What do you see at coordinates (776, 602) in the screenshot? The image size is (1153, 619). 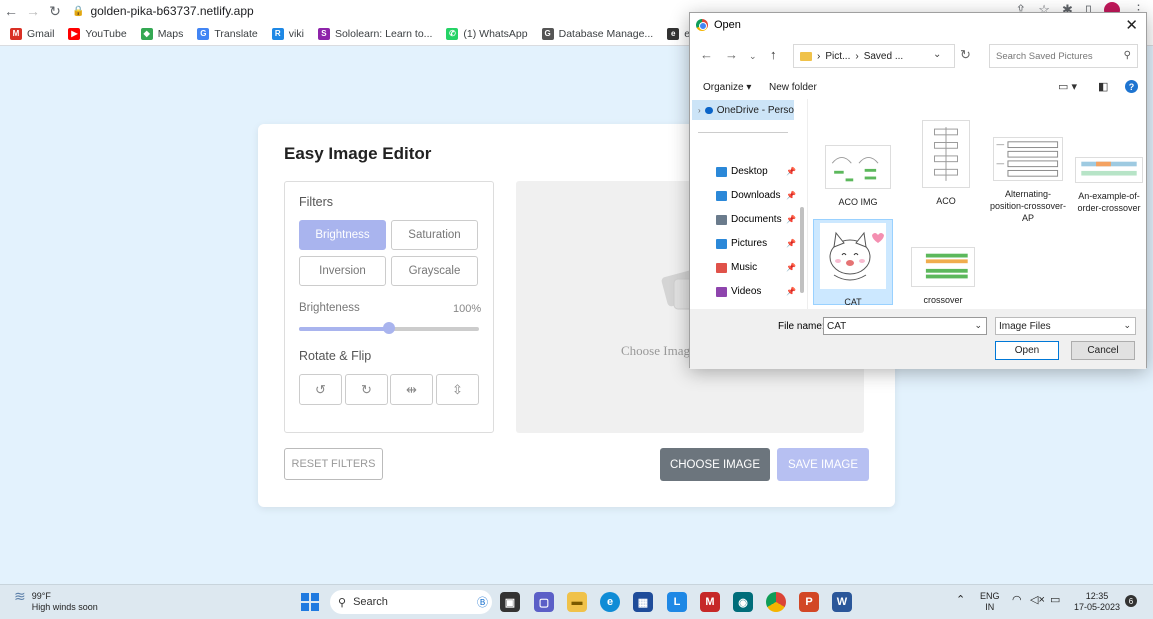 I see `chrome-taskbar-icon` at bounding box center [776, 602].